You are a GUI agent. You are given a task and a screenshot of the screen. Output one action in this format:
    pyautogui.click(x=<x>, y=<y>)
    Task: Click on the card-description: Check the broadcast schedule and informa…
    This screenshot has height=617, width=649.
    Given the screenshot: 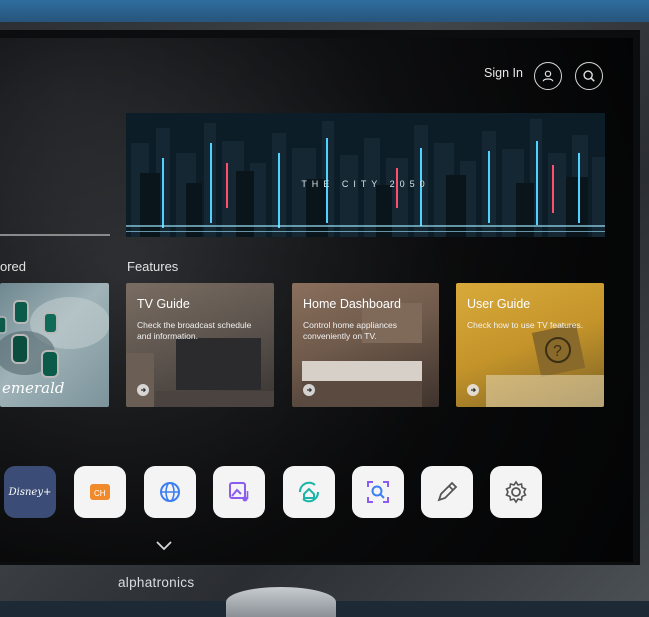 What is the action you would take?
    pyautogui.click(x=194, y=330)
    